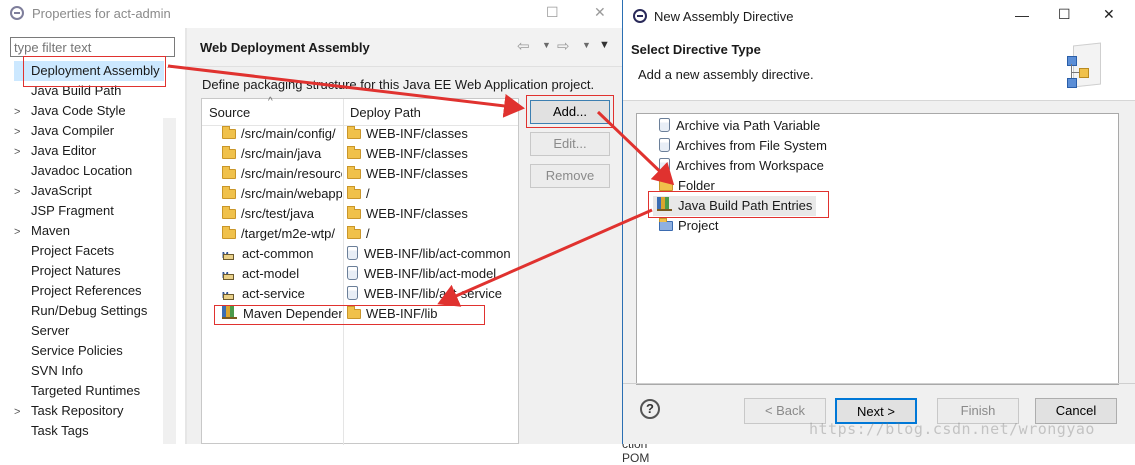 The image size is (1135, 465). Describe the element at coordinates (635, 148) in the screenshot. I see `arrow-to-java-build-path` at that location.